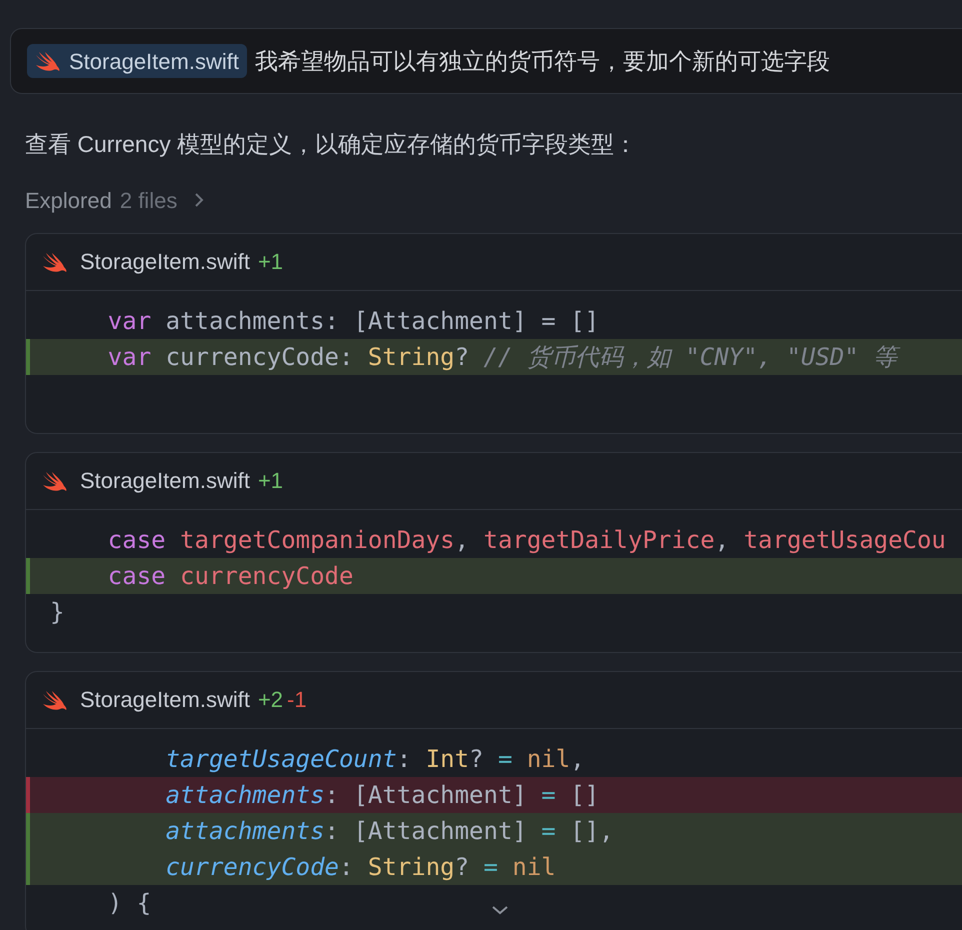  I want to click on code-line: var attachments: [Attachment] = [], so click(353, 321).